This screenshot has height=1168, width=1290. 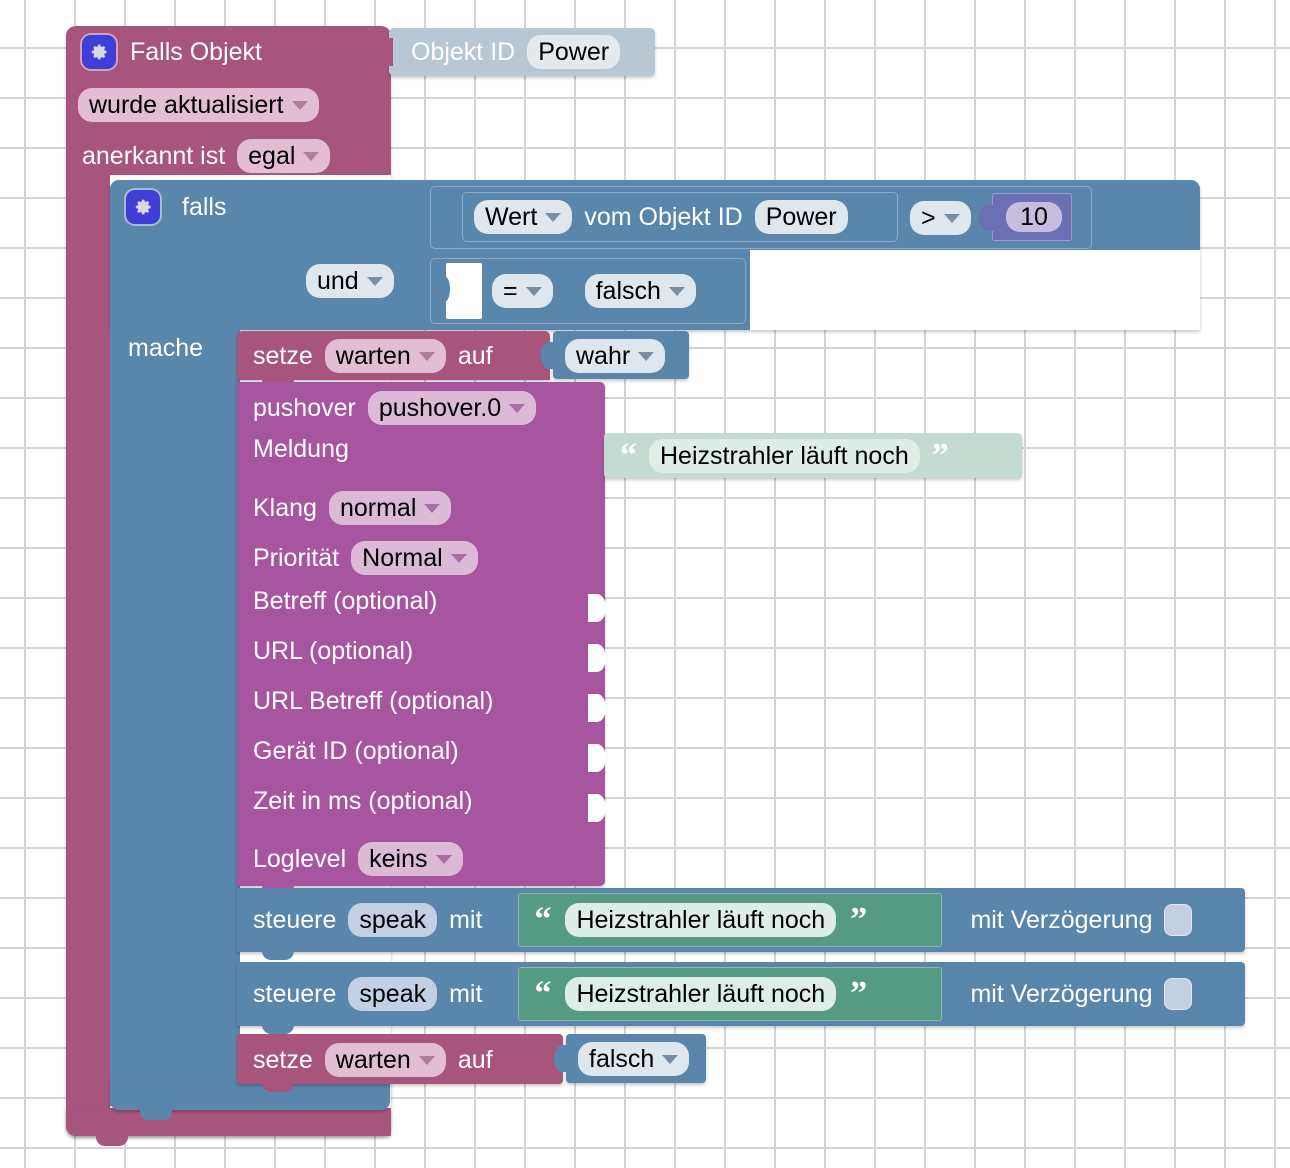 I want to click on text-block-speak-2: “ Heizstrahler läuft noch ”, so click(x=730, y=994).